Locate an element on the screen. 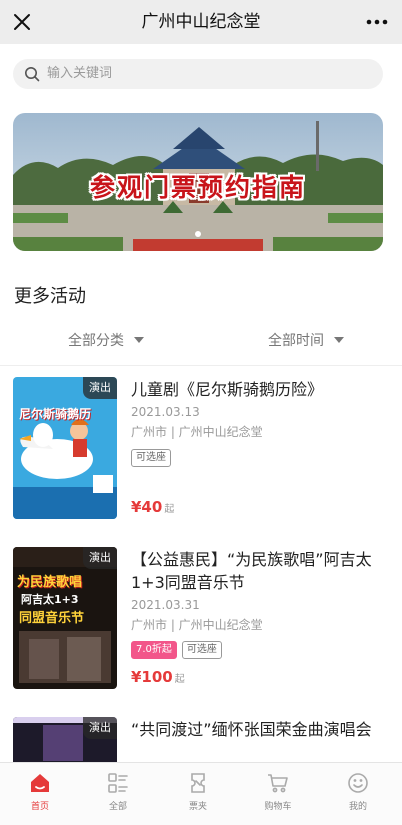 The height and width of the screenshot is (825, 402). tab-label: 全部 is located at coordinates (117, 807).